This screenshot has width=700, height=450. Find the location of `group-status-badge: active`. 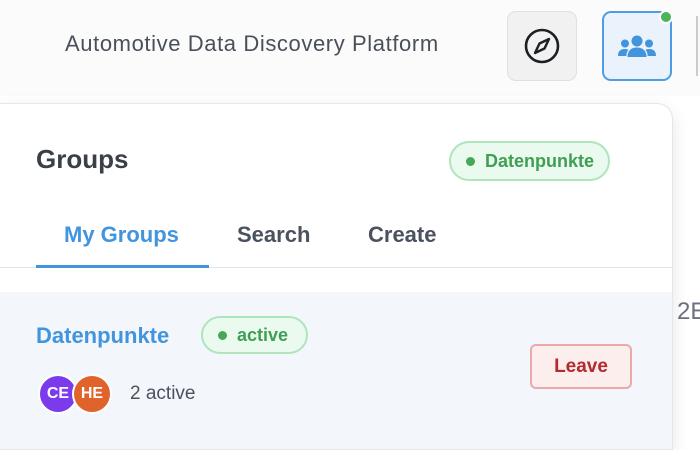

group-status-badge: active is located at coordinates (255, 335).